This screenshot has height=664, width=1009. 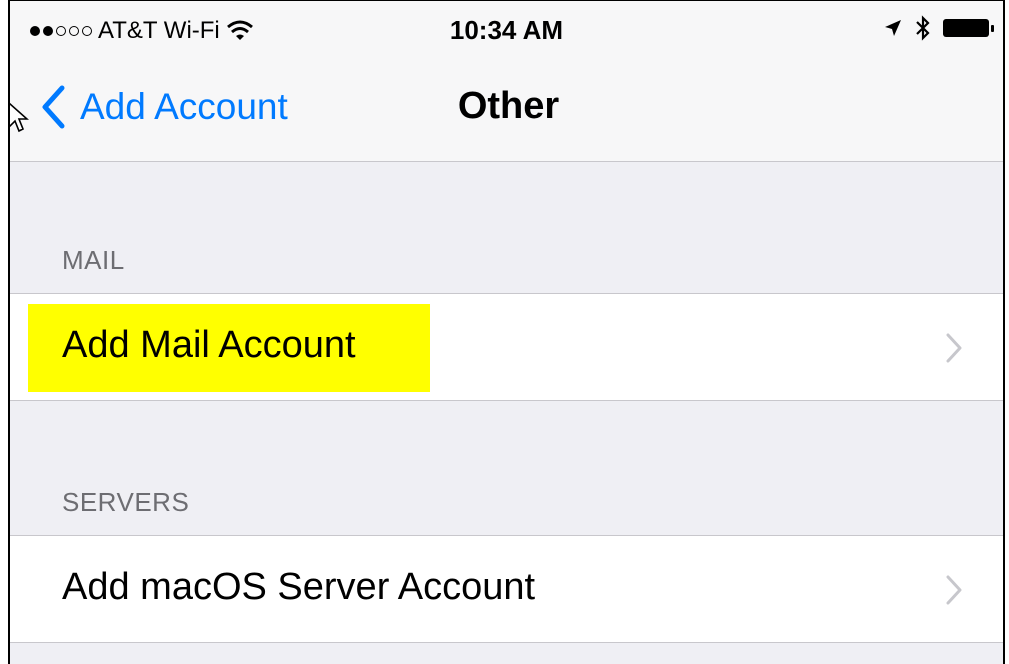 I want to click on page-title: Other, so click(x=506, y=106).